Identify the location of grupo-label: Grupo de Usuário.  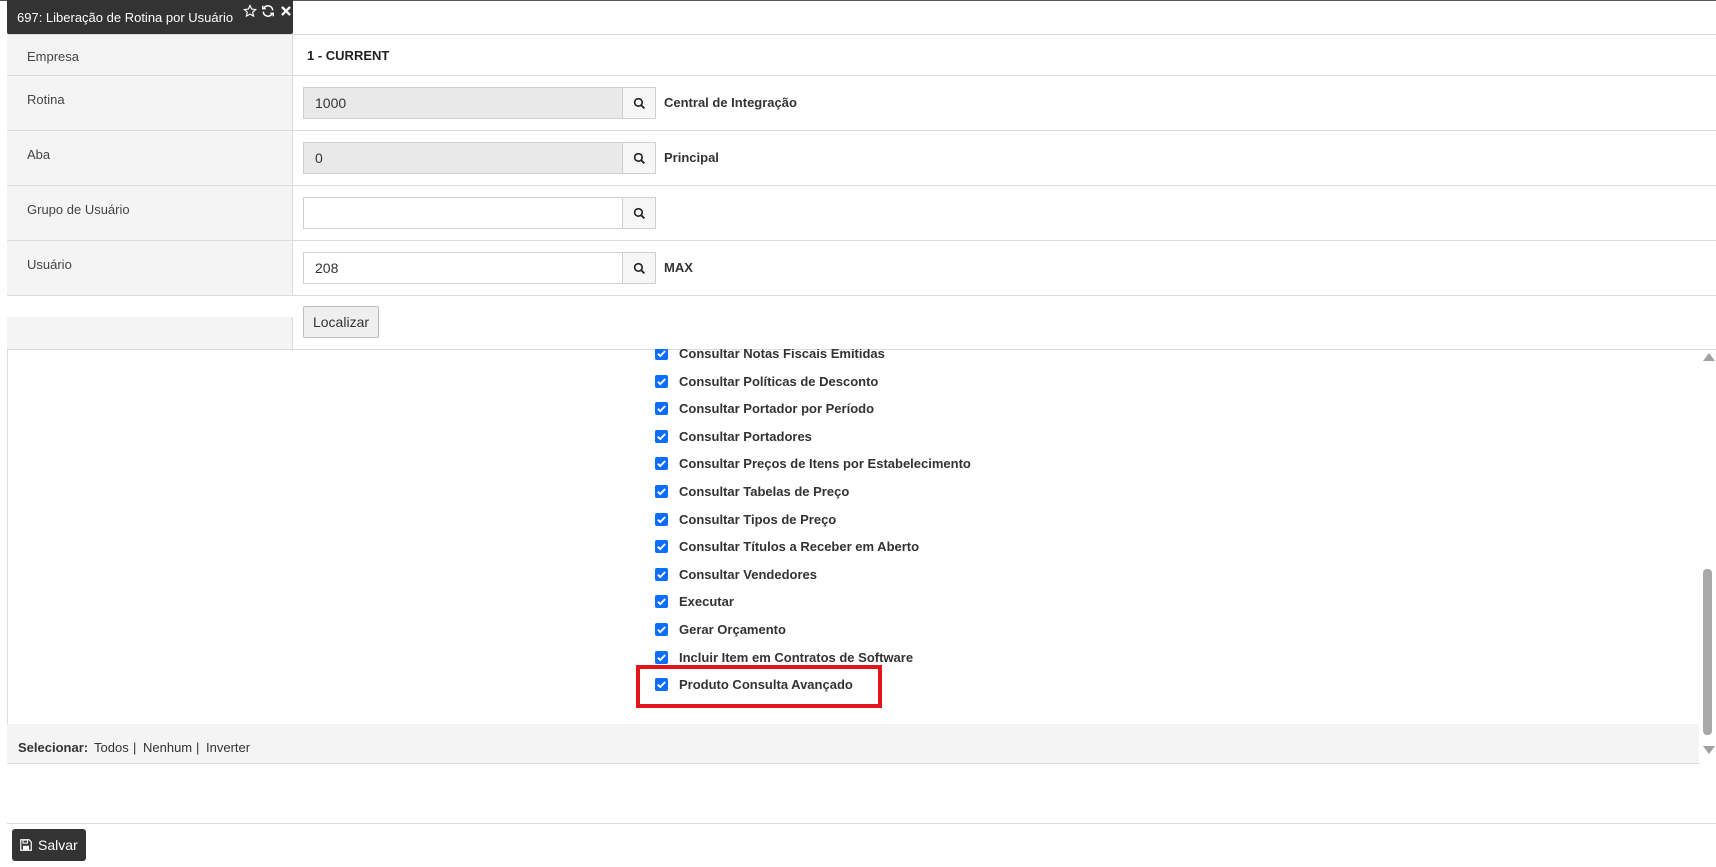
(78, 209).